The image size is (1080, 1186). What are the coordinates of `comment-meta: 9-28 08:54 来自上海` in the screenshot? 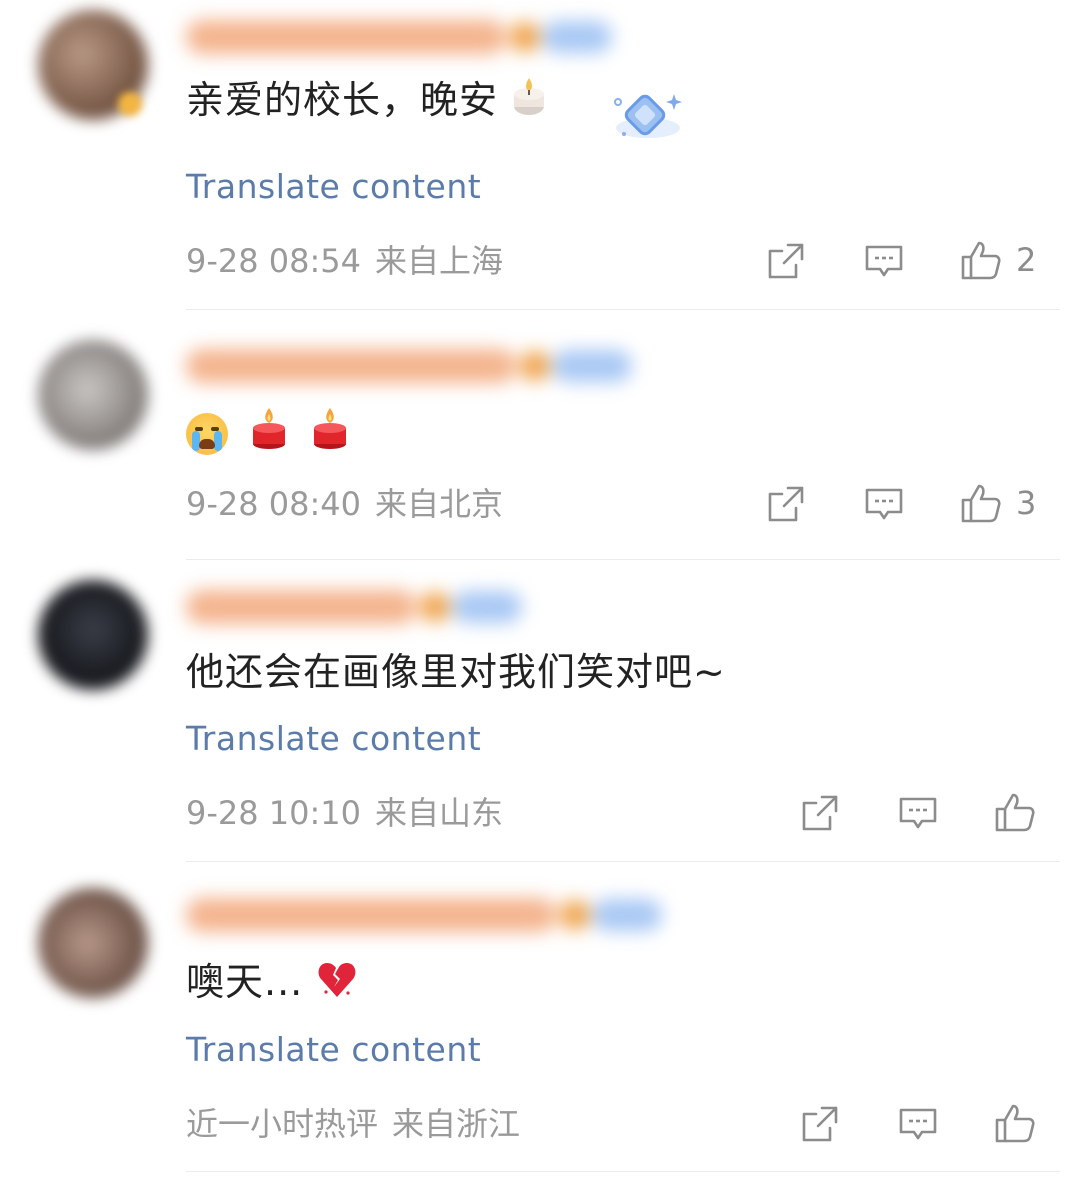 It's located at (344, 261).